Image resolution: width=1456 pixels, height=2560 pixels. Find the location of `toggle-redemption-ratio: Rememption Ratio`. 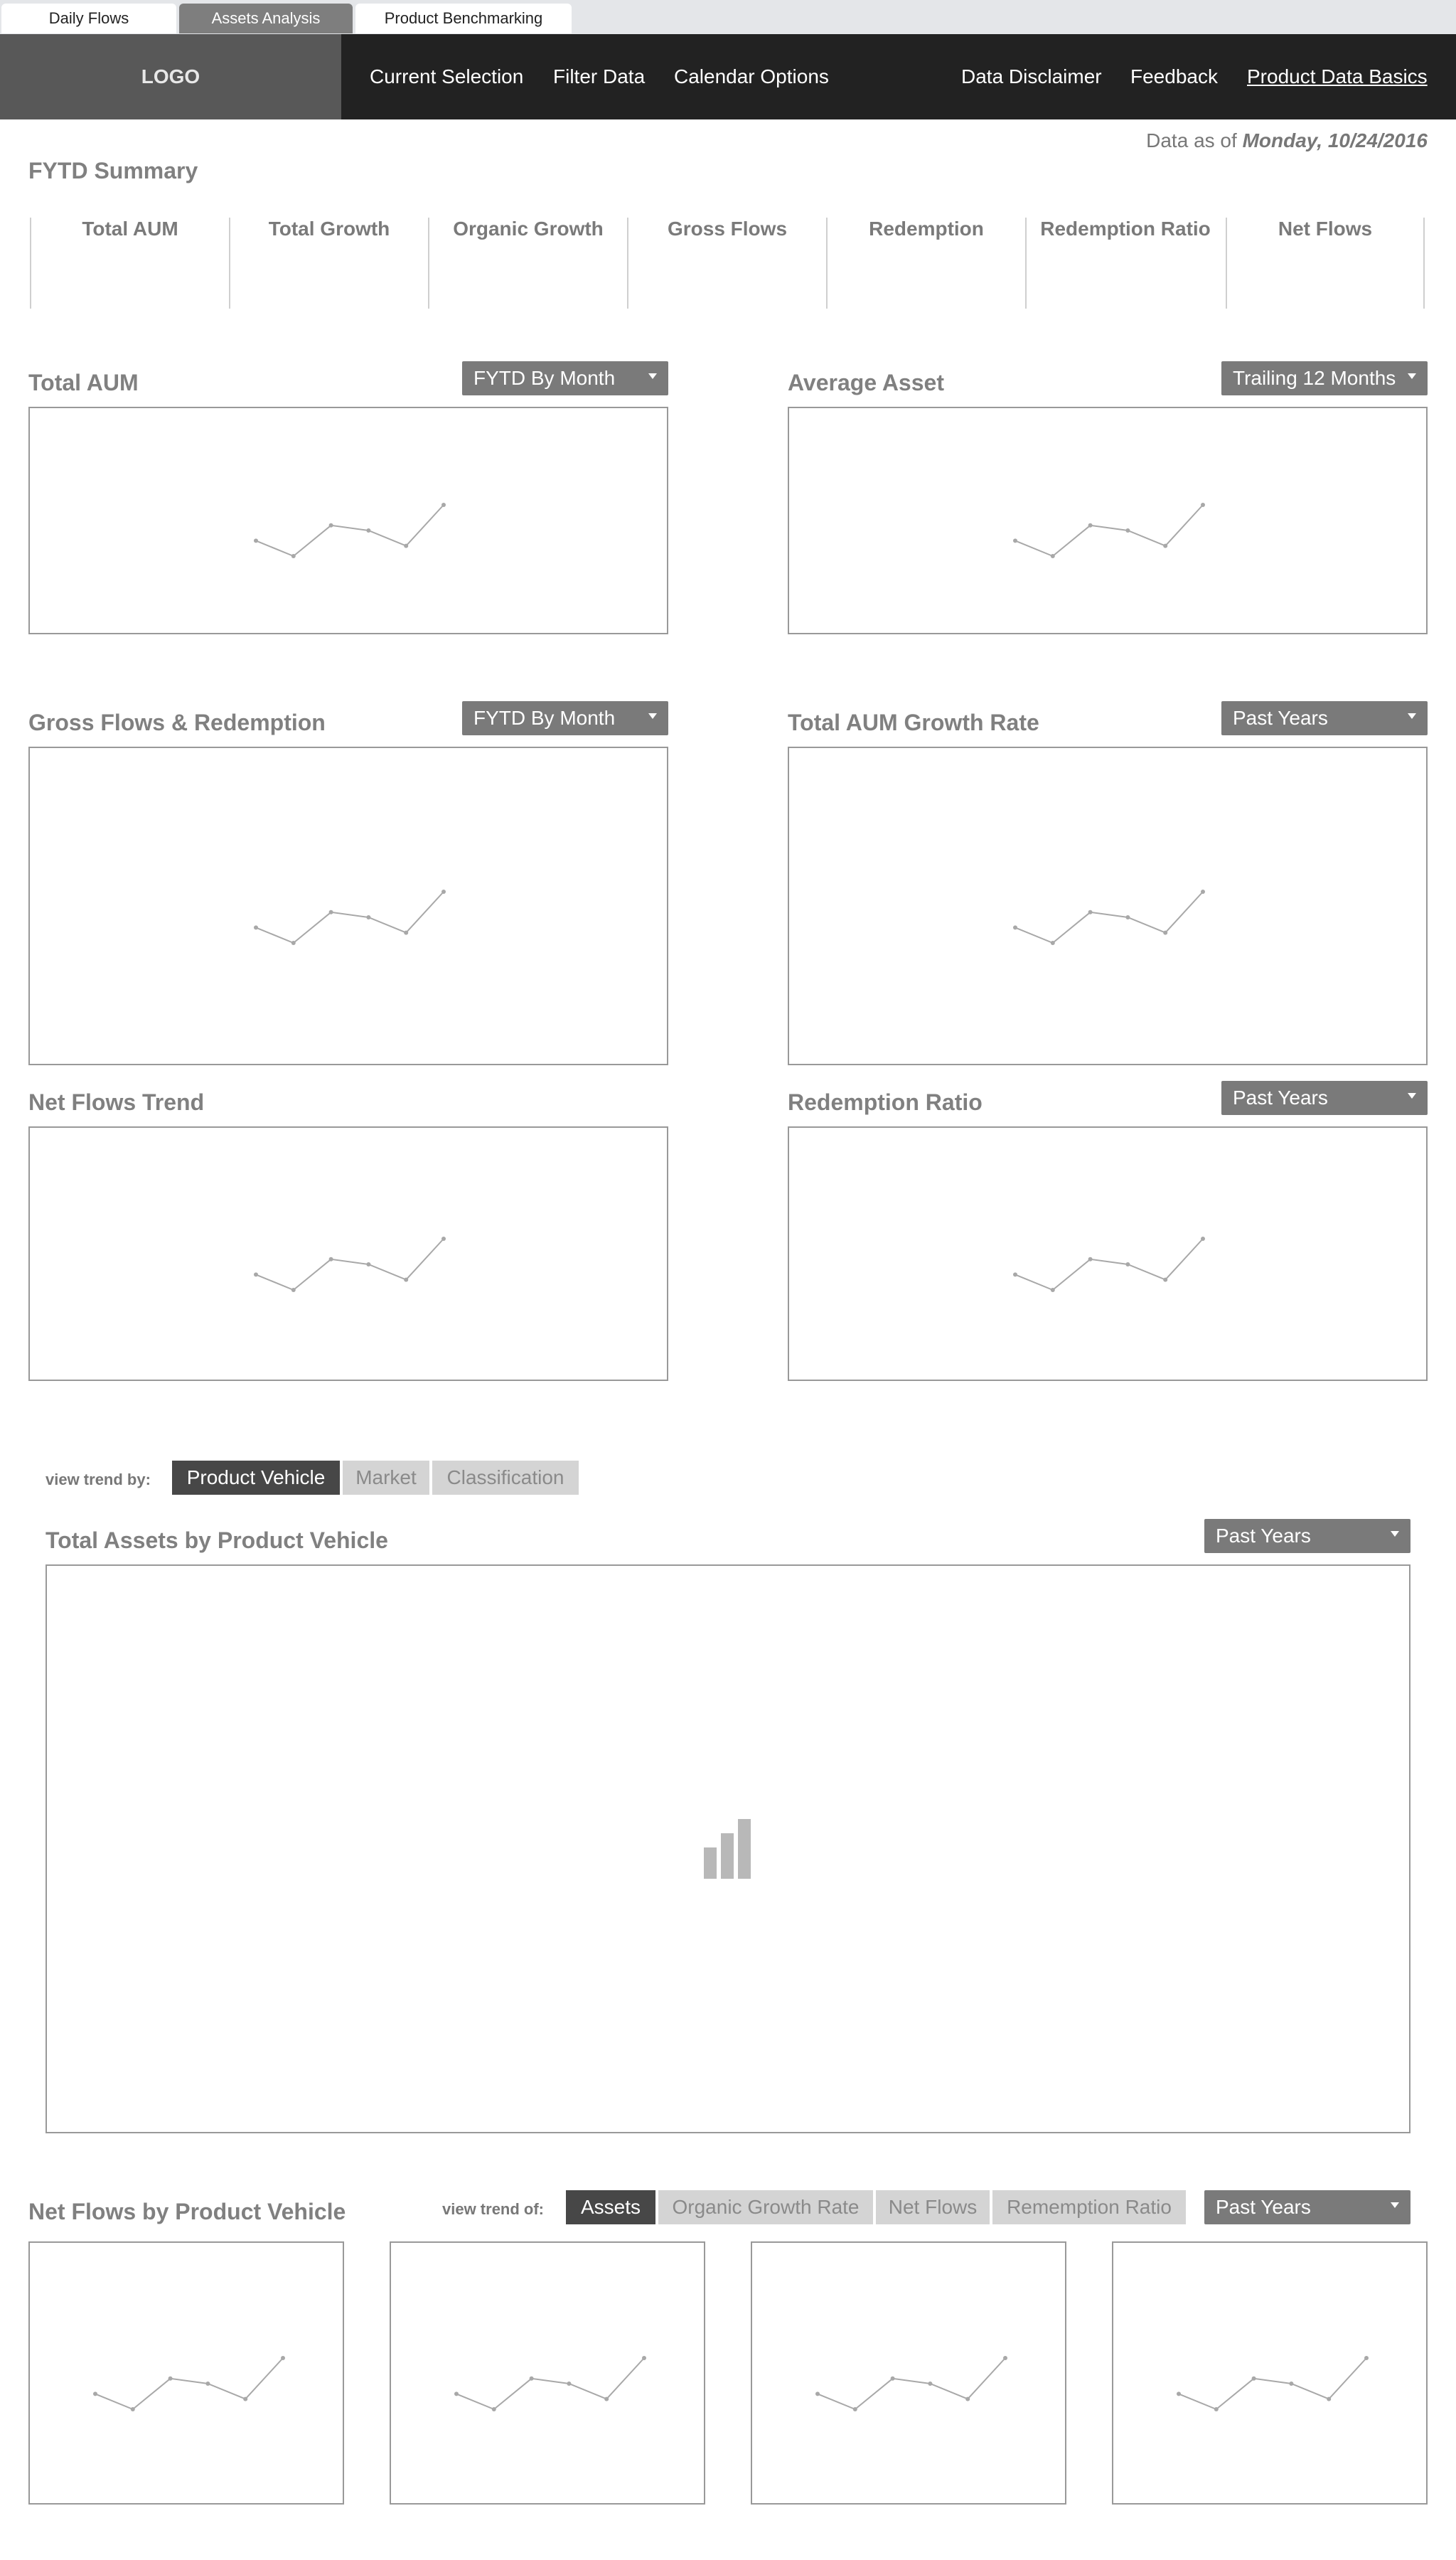

toggle-redemption-ratio: Rememption Ratio is located at coordinates (1089, 2207).